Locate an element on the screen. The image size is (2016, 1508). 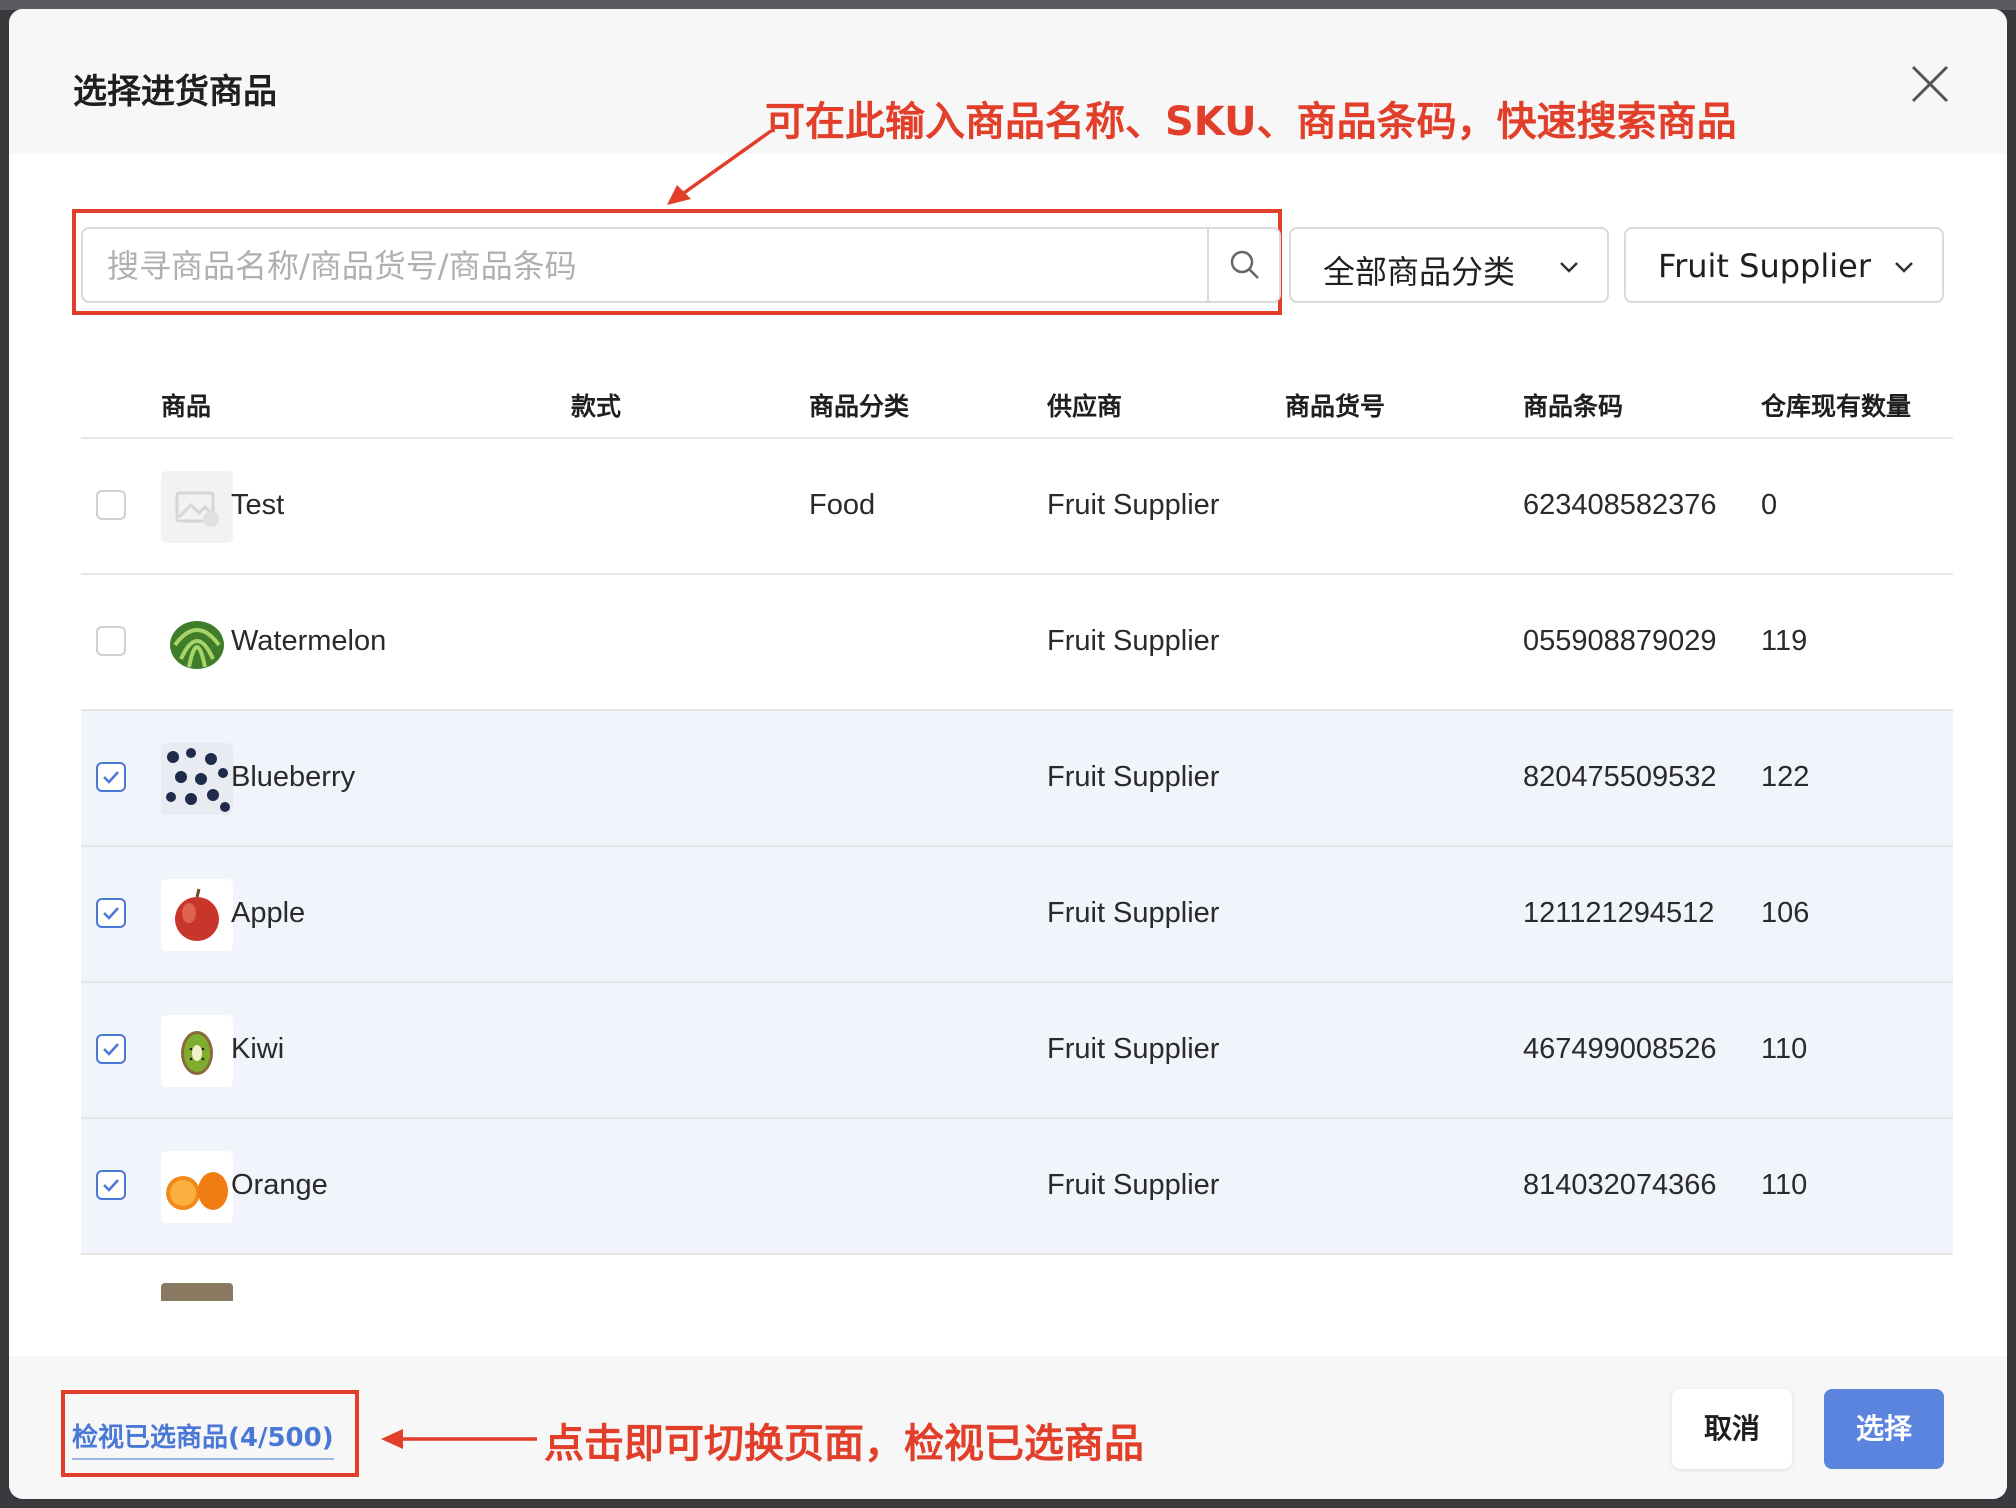
product-category: Food is located at coordinates (842, 505).